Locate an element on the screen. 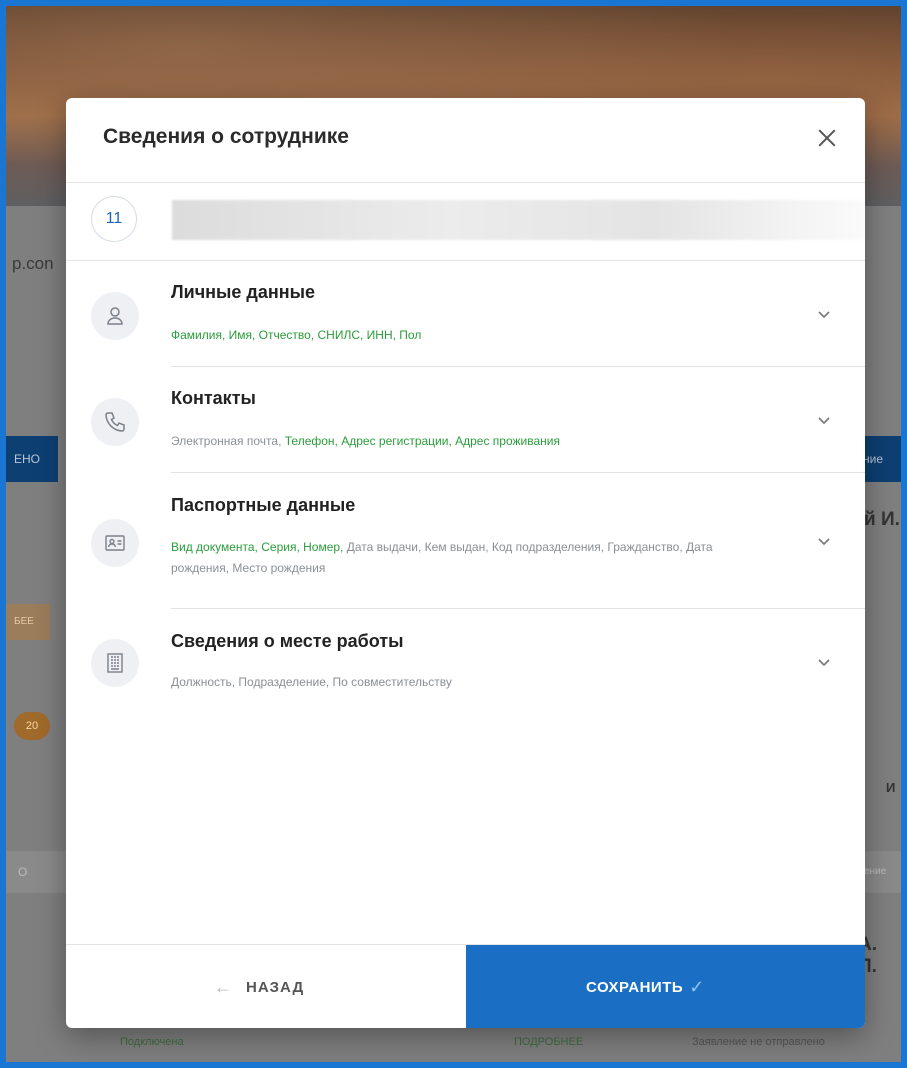 This screenshot has height=1068, width=907. background-strip-right: ние is located at coordinates (880, 459).